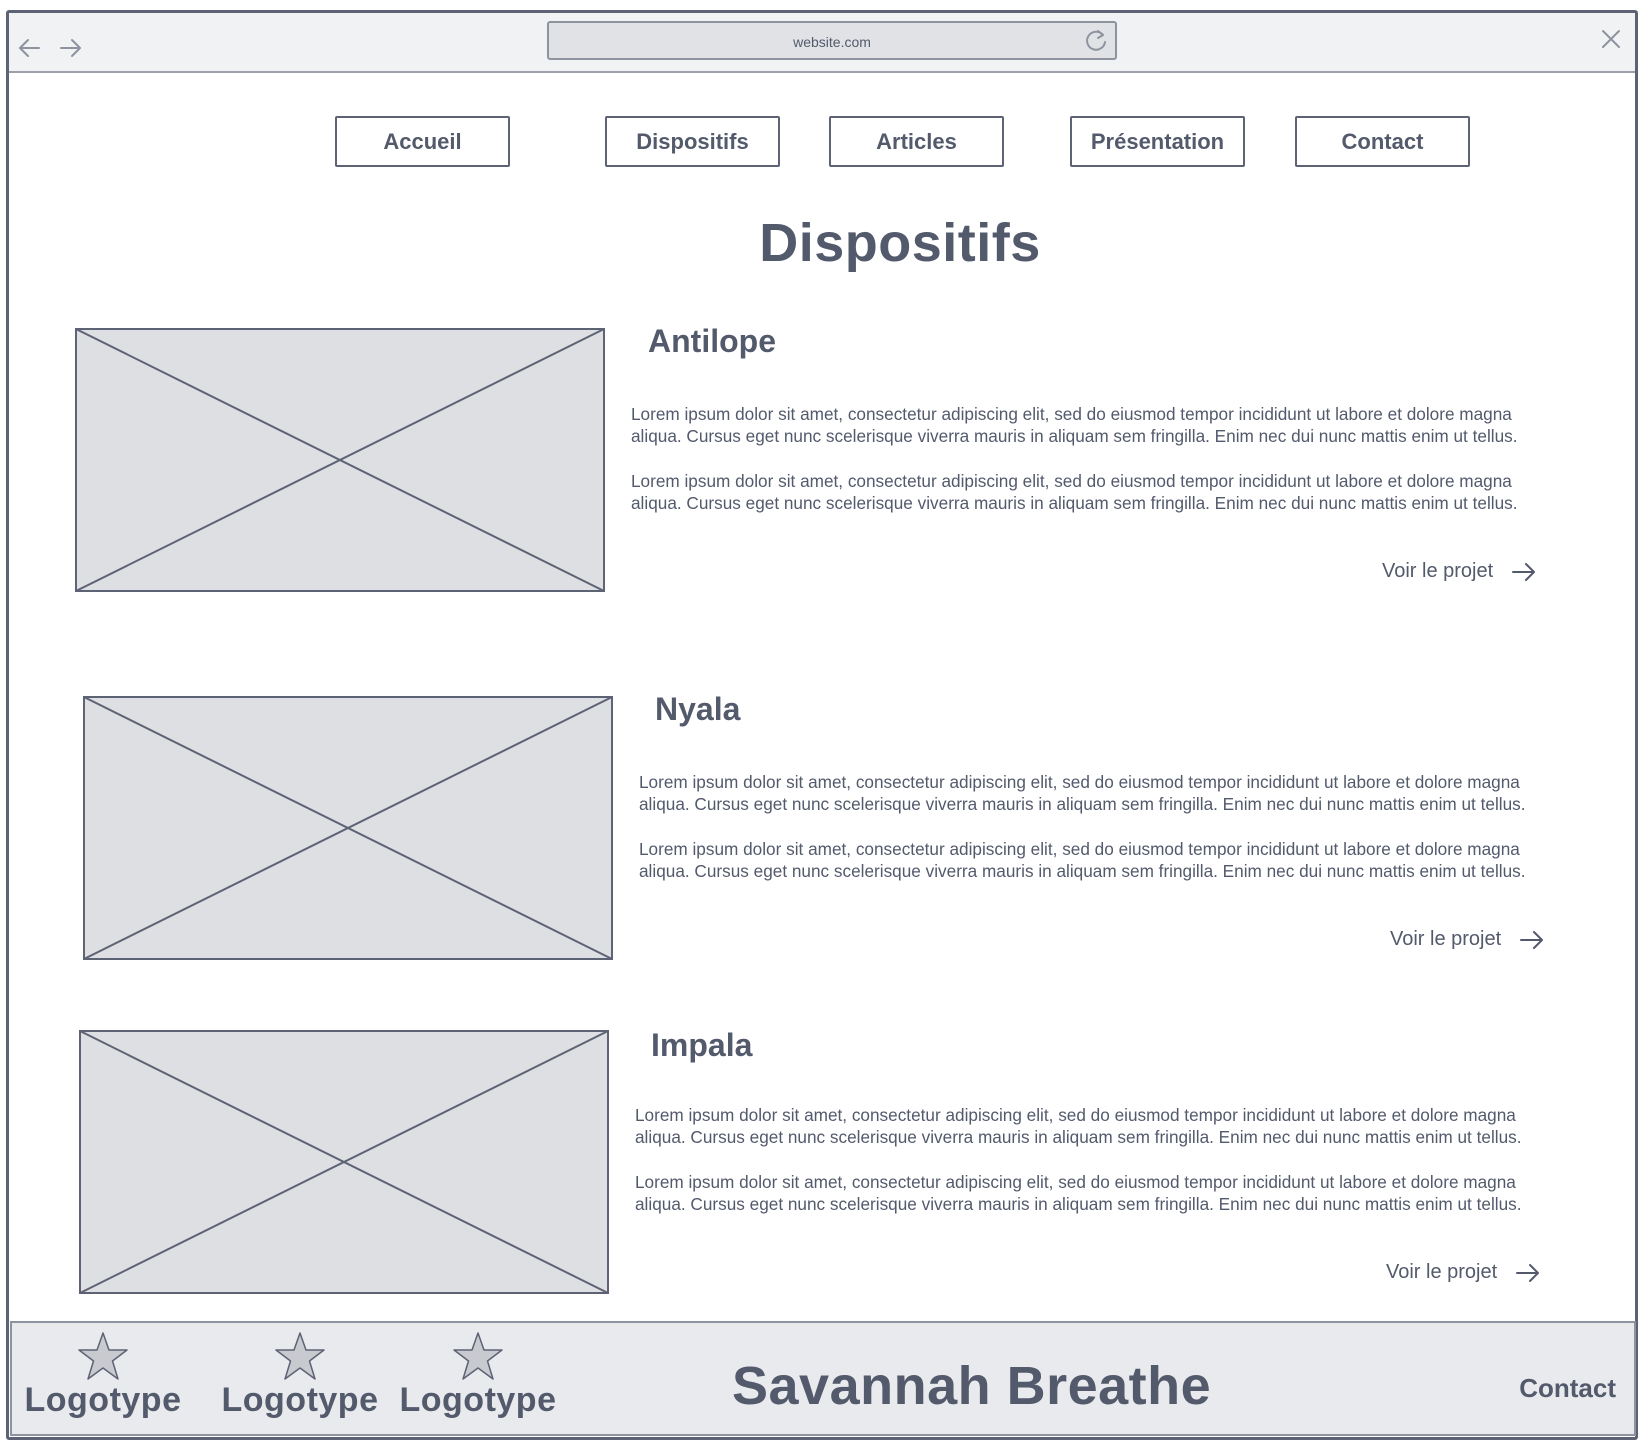 This screenshot has width=1644, height=1440. What do you see at coordinates (1096, 41) in the screenshot?
I see `reload-icon` at bounding box center [1096, 41].